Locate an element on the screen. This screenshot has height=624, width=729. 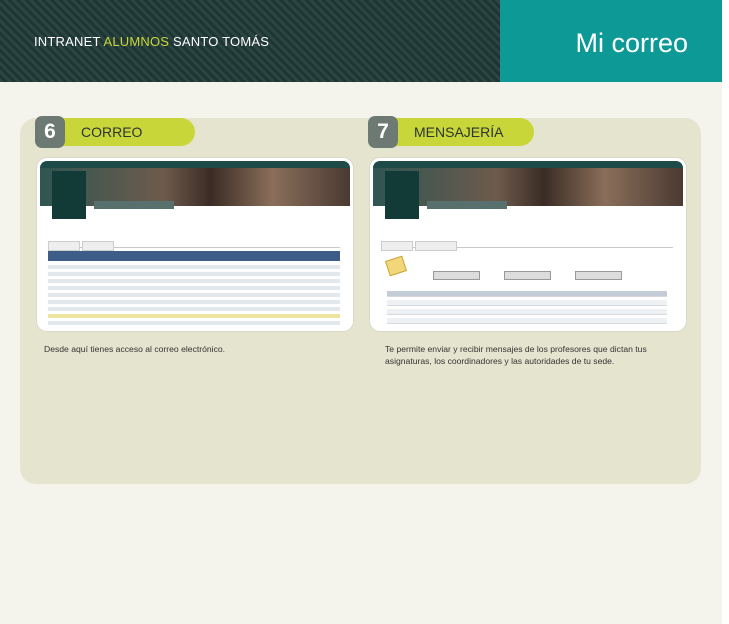
section-number-badge: 6 is located at coordinates (50, 132).